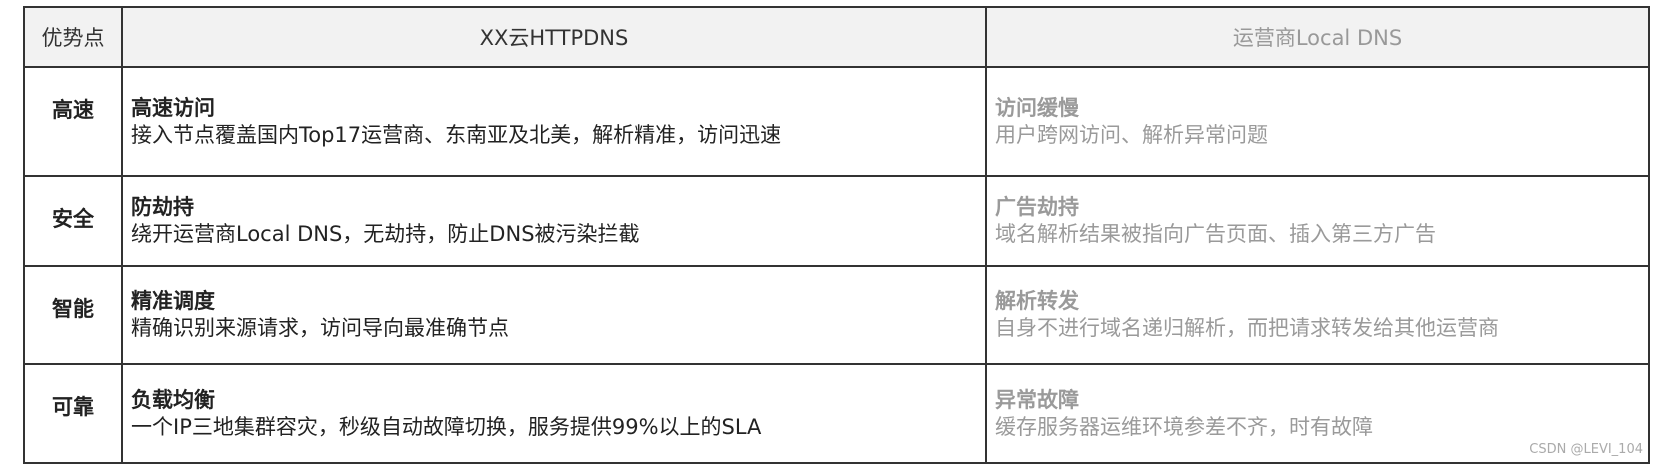 This screenshot has height=467, width=1653. Describe the element at coordinates (173, 107) in the screenshot. I see `cell-title: 高速访问` at that location.